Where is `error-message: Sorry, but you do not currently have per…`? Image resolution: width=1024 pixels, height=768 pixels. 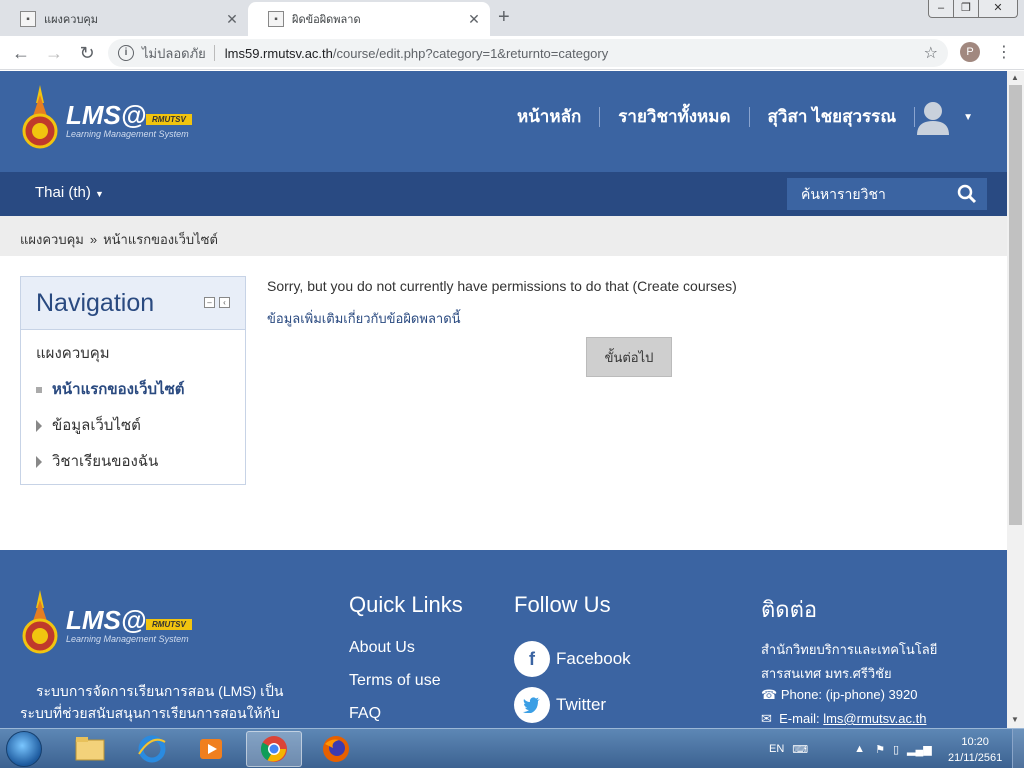
error-message: Sorry, but you do not currently have per… is located at coordinates (502, 286).